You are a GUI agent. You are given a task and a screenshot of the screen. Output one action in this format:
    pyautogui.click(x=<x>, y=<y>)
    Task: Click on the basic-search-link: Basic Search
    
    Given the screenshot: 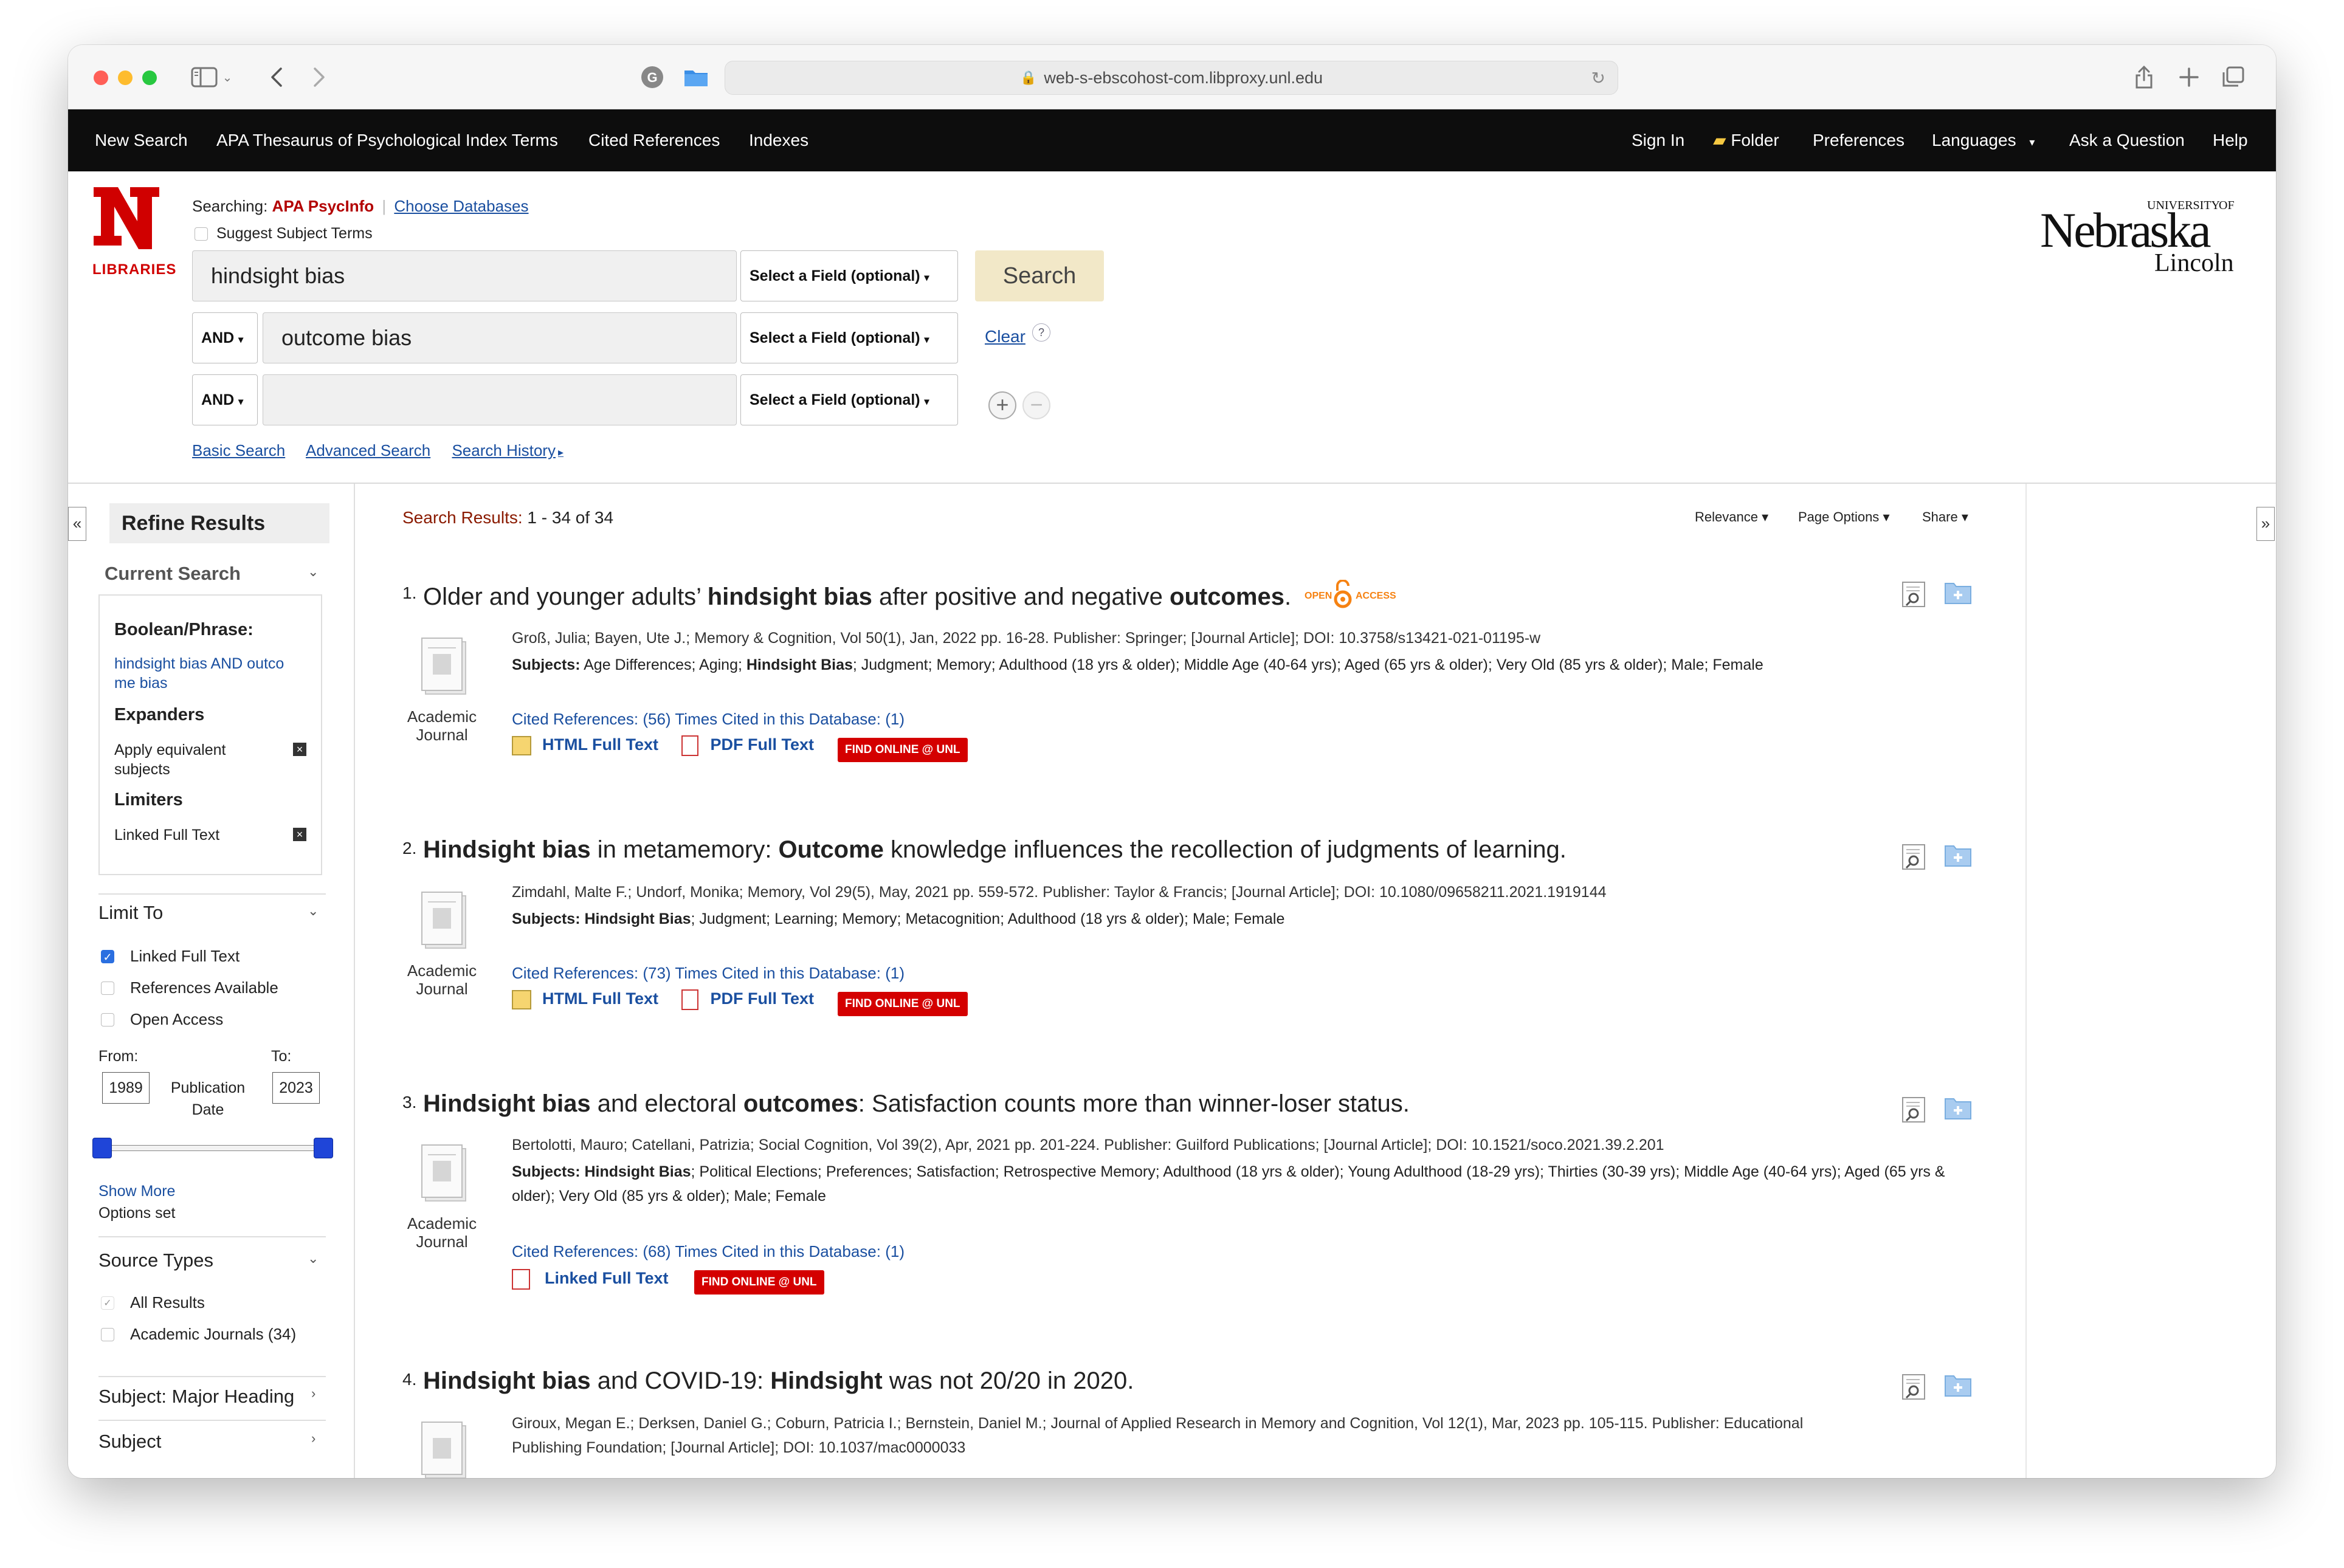 What is the action you would take?
    pyautogui.click(x=238, y=450)
    